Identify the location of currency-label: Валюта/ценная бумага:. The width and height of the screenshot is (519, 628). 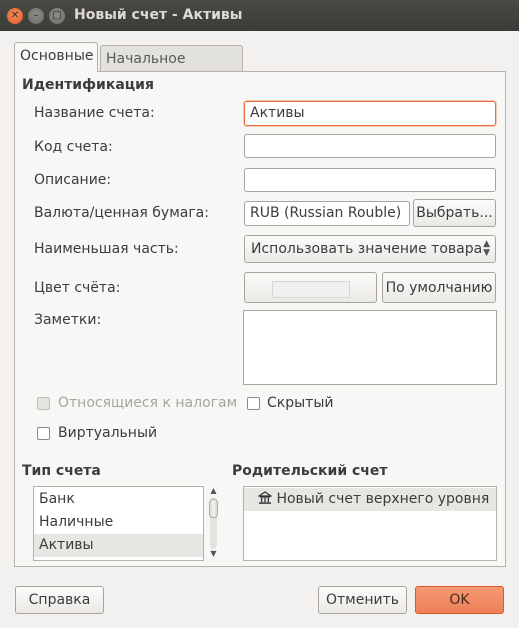
(121, 213).